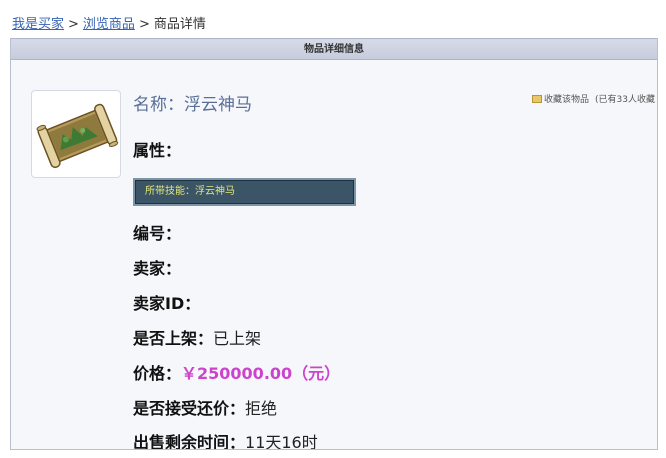 This screenshot has width=666, height=458. Describe the element at coordinates (281, 441) in the screenshot. I see `time-left-value: 11天16时` at that location.